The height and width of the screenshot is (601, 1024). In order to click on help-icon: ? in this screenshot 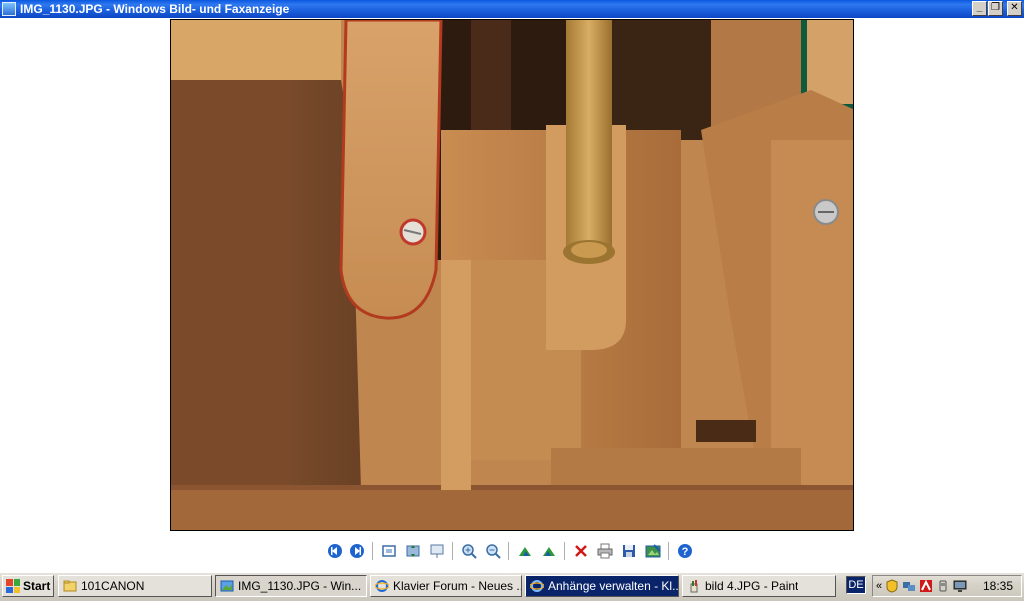, I will do `click(685, 551)`.